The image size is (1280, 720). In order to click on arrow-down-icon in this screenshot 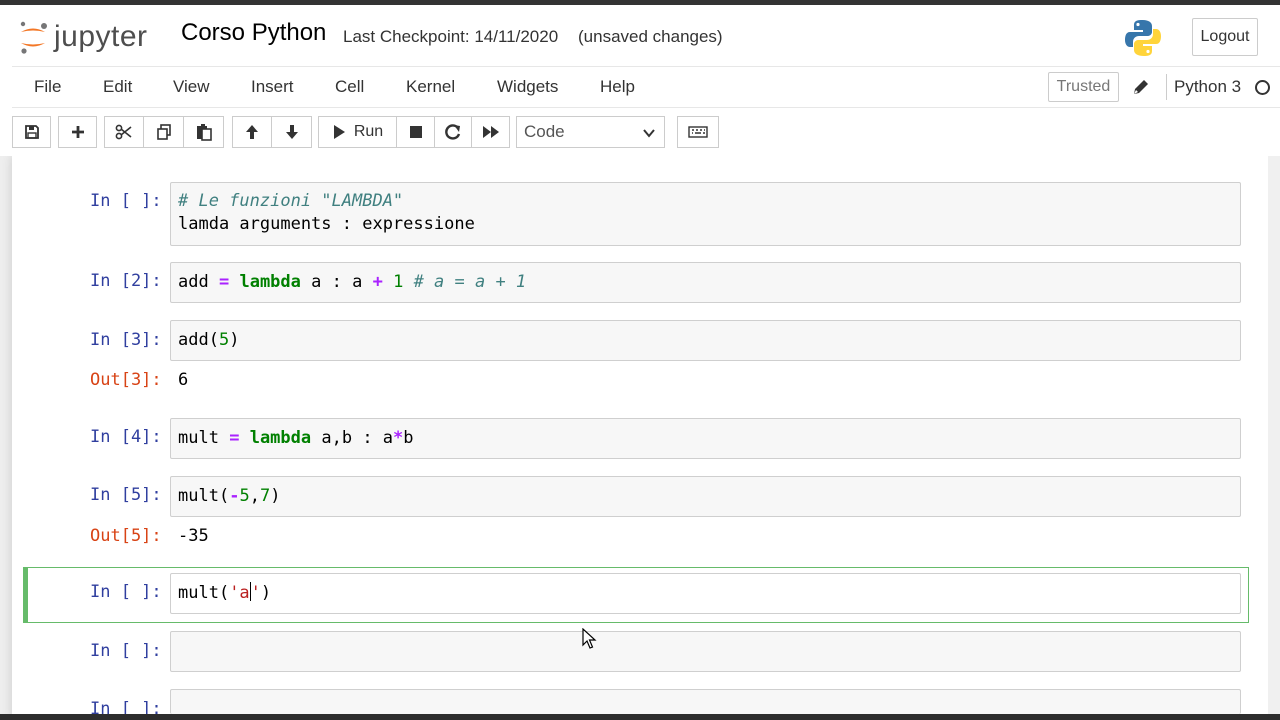, I will do `click(291, 132)`.